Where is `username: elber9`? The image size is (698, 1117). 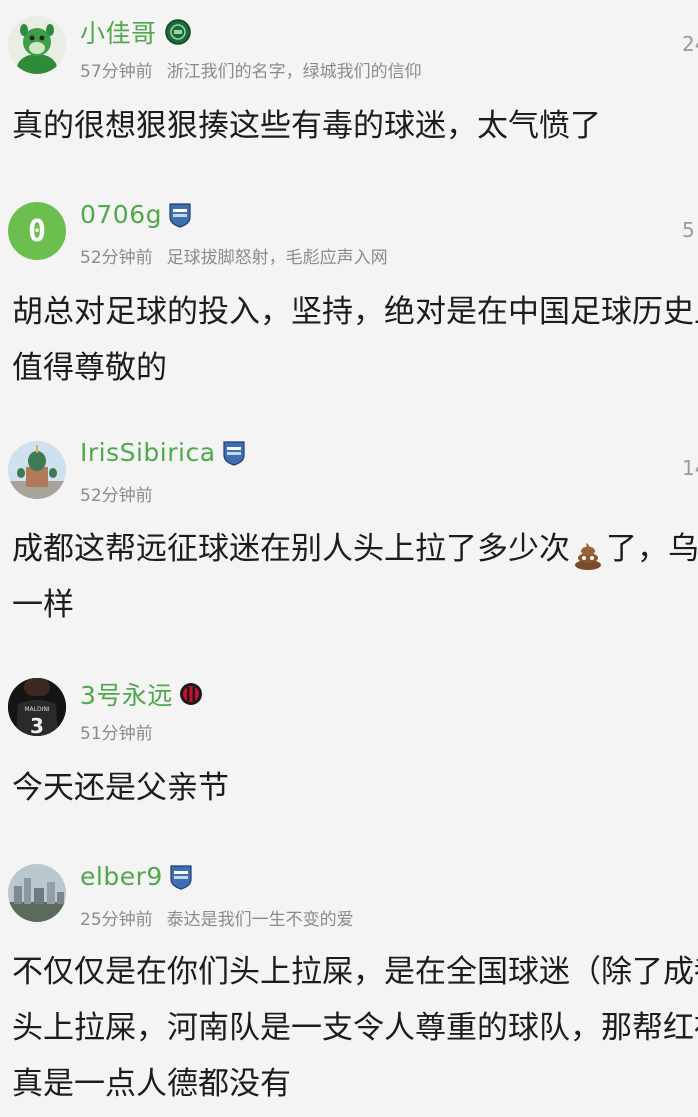 username: elber9 is located at coordinates (121, 876).